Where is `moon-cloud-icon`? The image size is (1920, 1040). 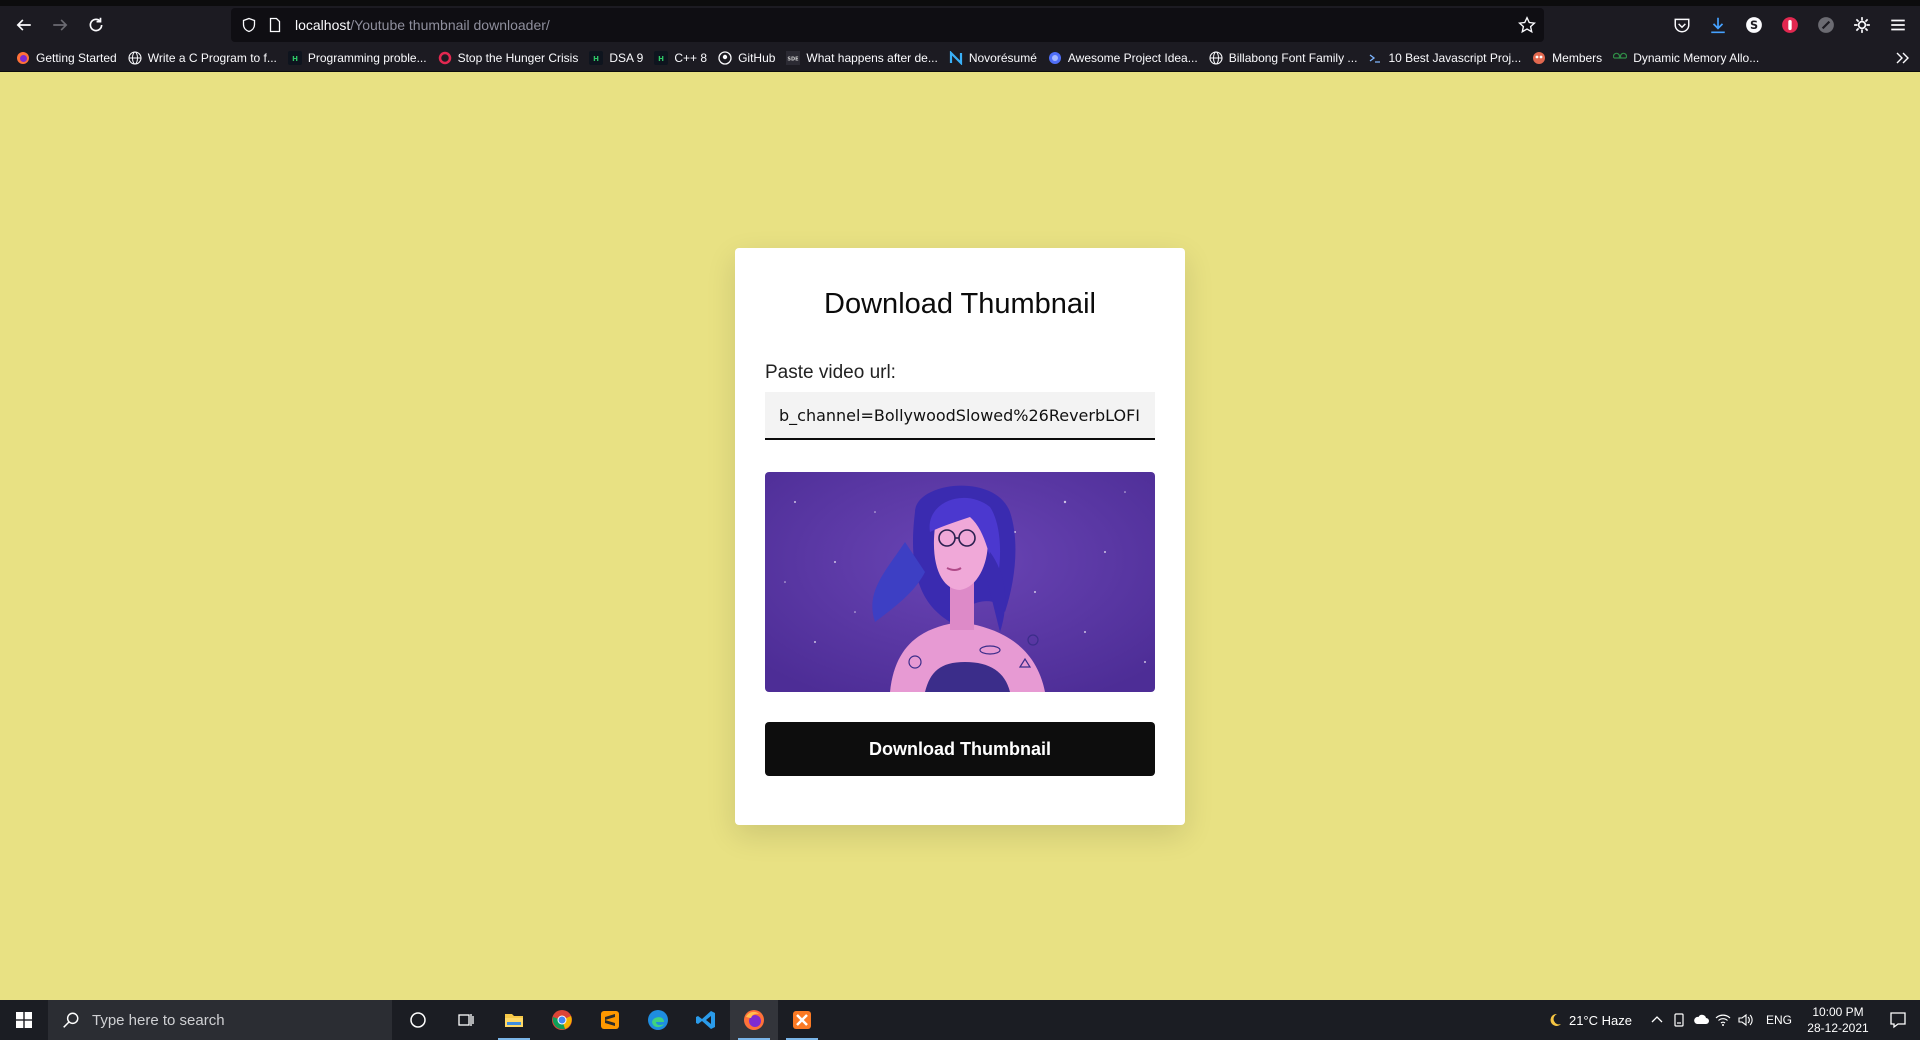 moon-cloud-icon is located at coordinates (1555, 1019).